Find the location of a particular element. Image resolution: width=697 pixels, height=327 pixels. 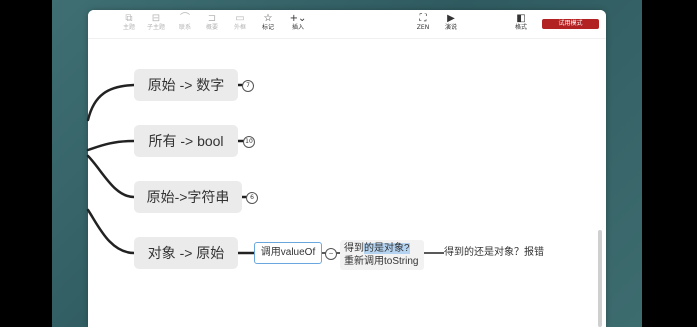

collapsed-count-badge: 6 is located at coordinates (252, 198).